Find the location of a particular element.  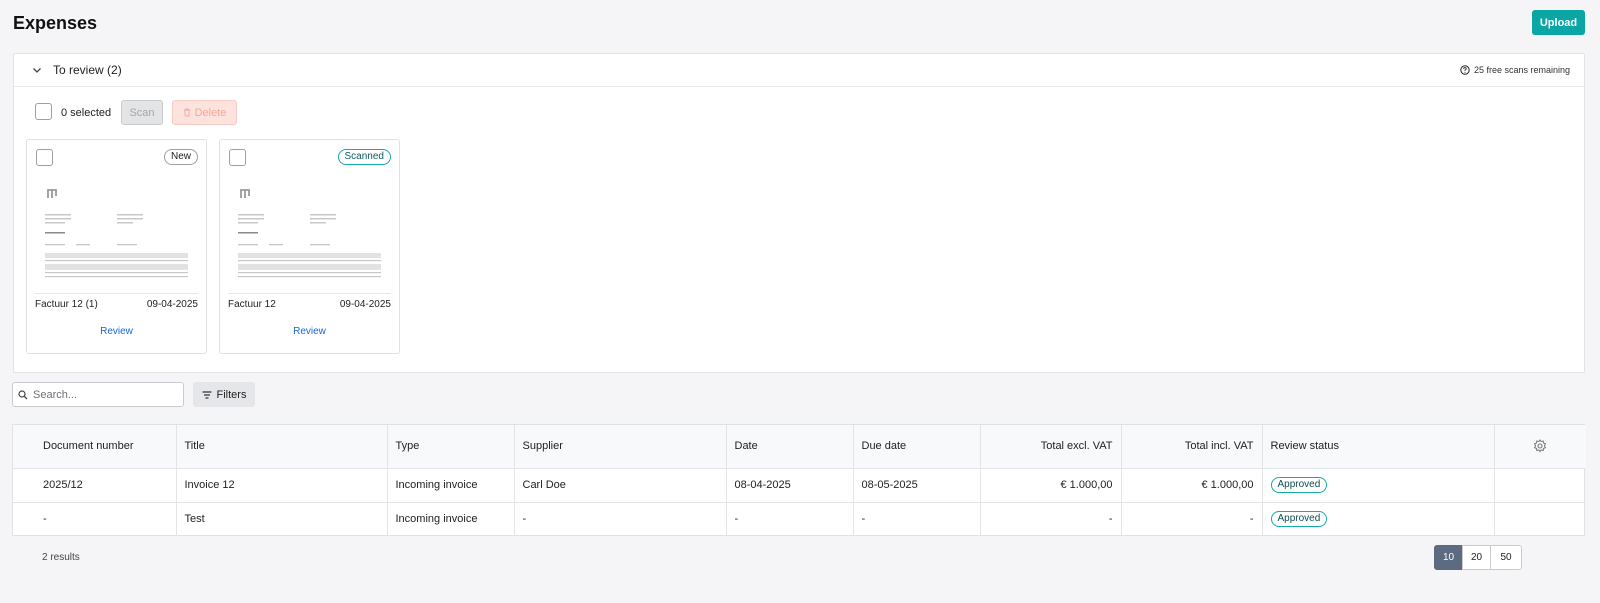

status-badge: New is located at coordinates (180, 157).